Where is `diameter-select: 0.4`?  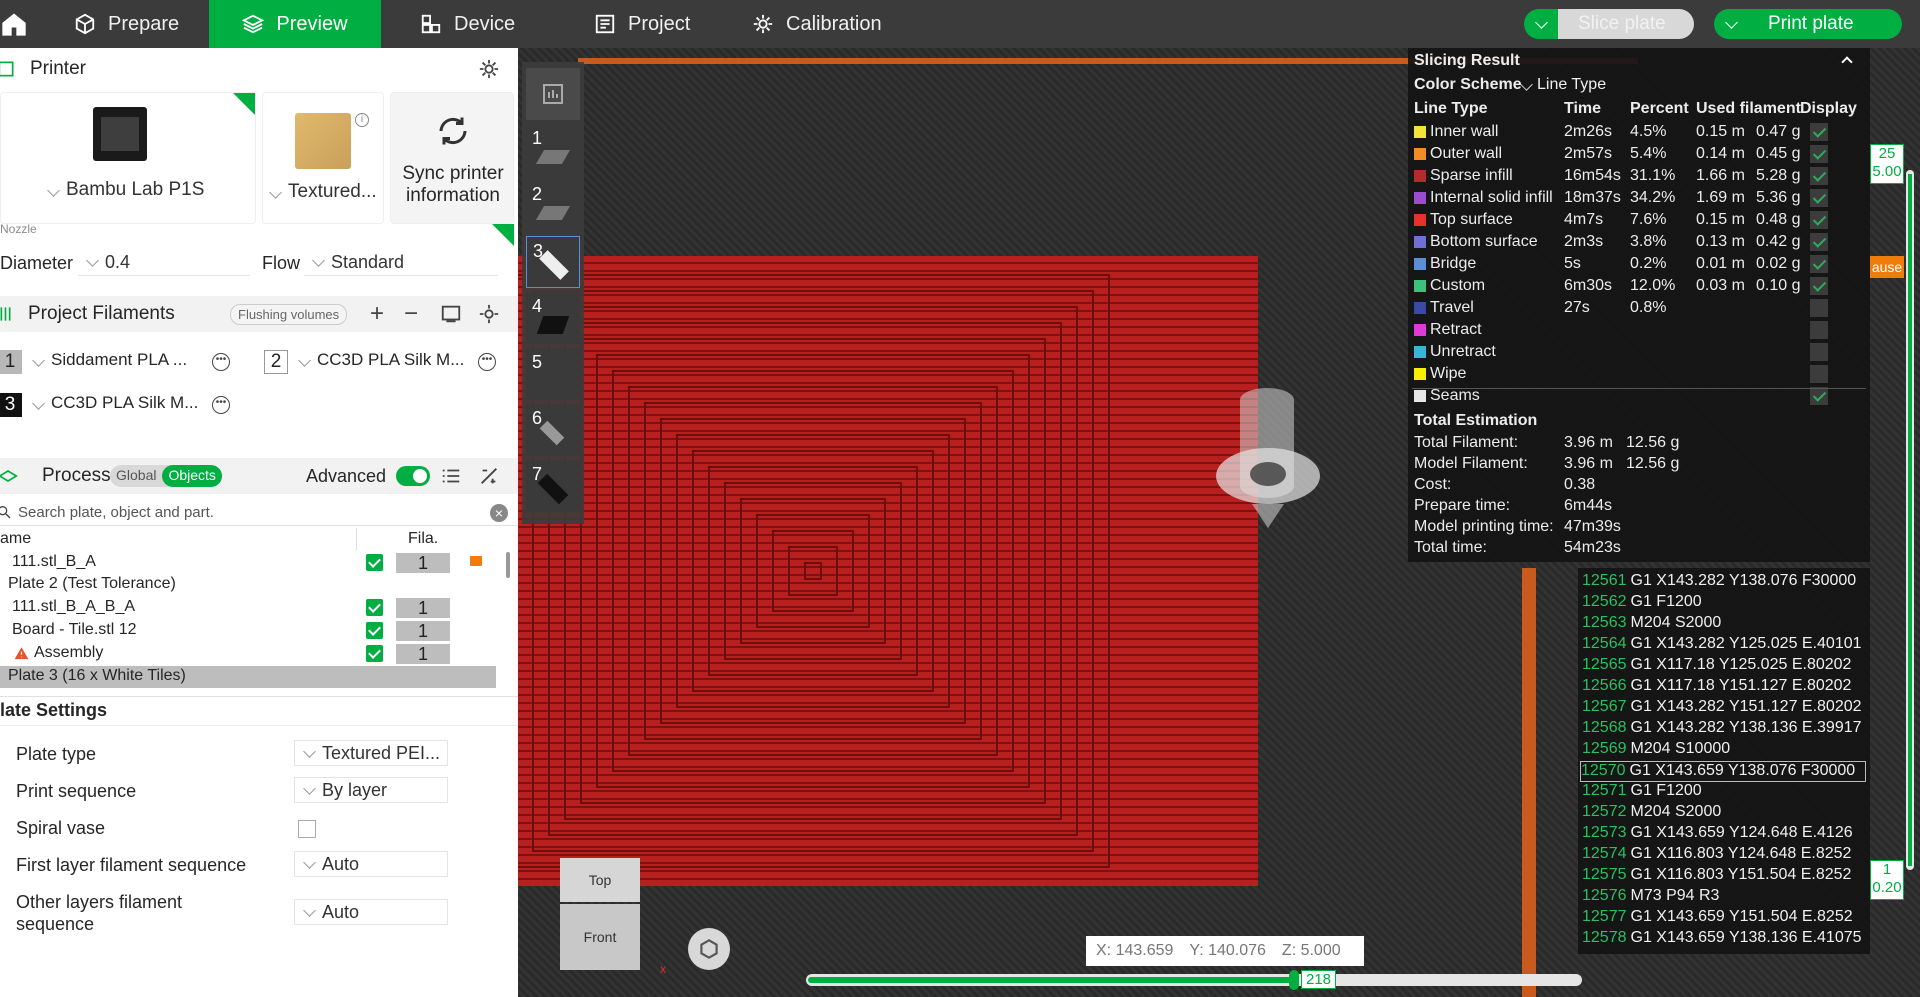 diameter-select: 0.4 is located at coordinates (164, 263).